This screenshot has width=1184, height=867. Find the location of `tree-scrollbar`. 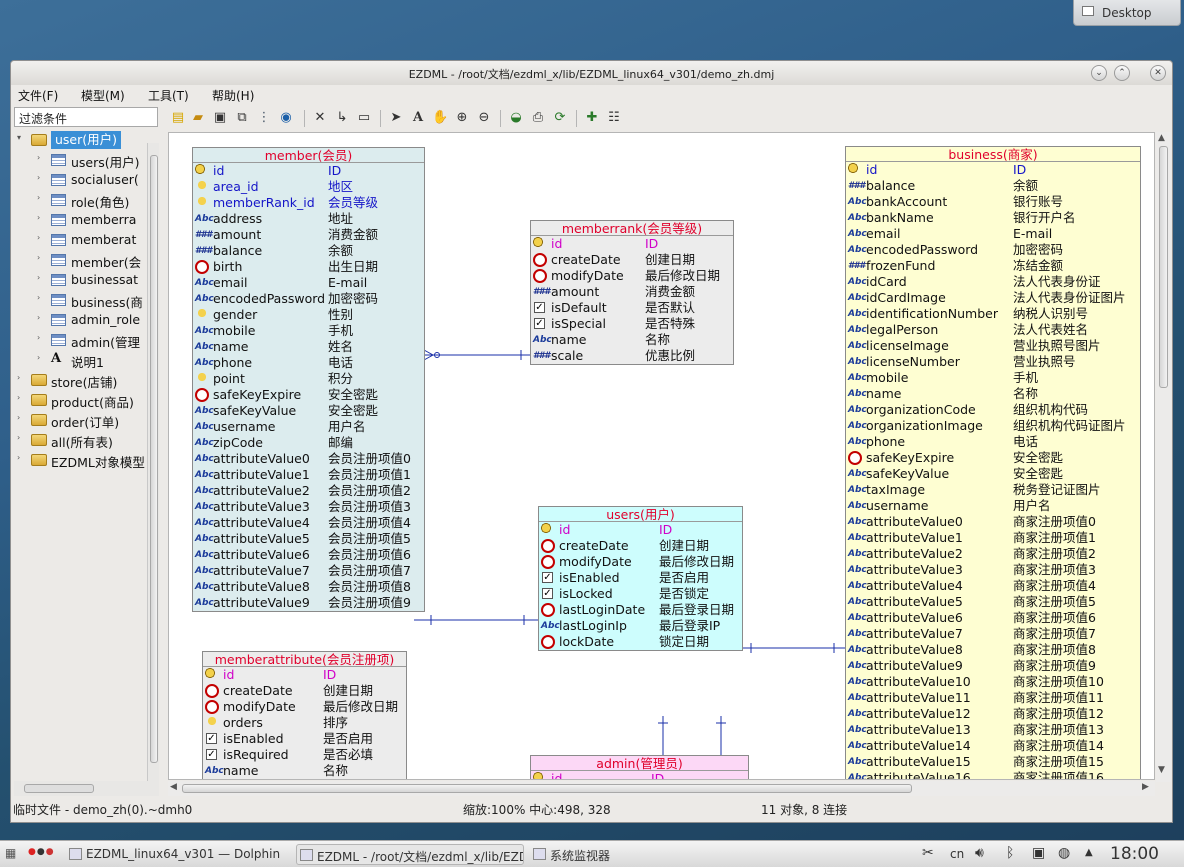

tree-scrollbar is located at coordinates (153, 463).